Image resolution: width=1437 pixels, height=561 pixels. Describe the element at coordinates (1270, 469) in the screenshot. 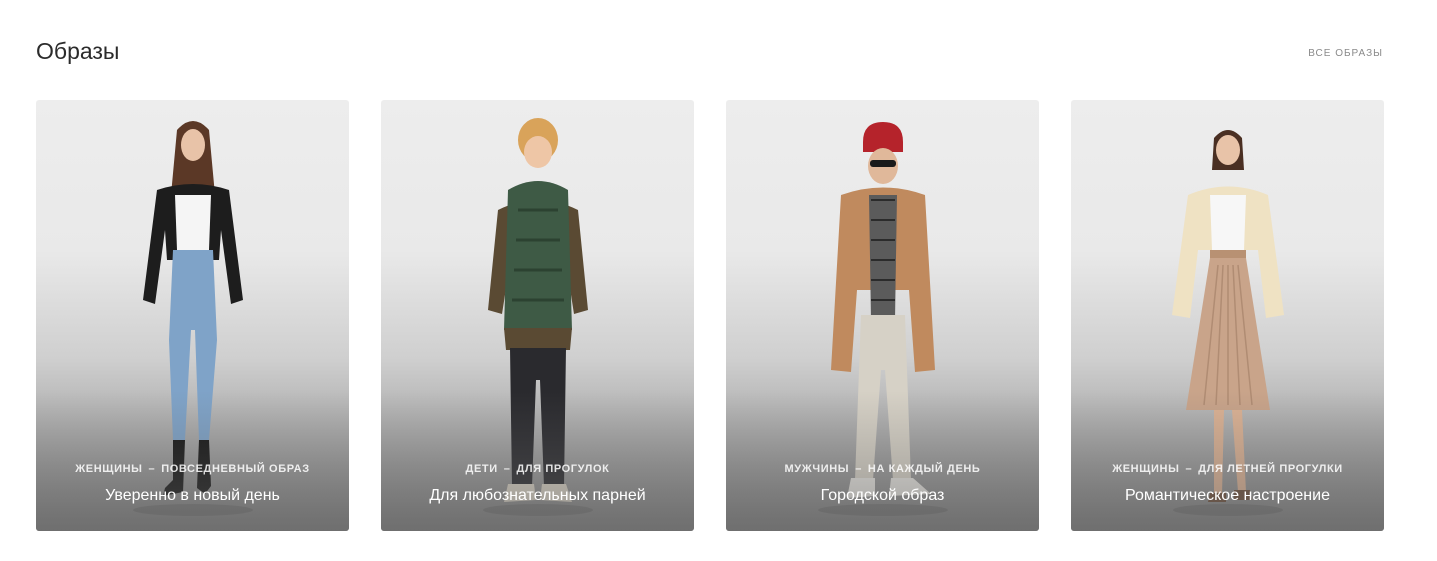

I see `card-subcategory: ДЛЯ ЛЕТНЕЙ ПРОГУЛКИ` at that location.